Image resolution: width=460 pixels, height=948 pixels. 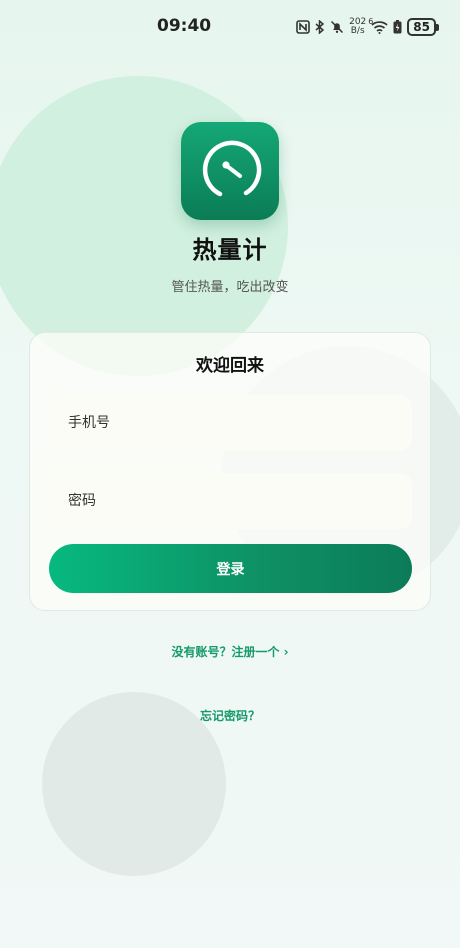 I want to click on mute-bell-icon, so click(x=337, y=27).